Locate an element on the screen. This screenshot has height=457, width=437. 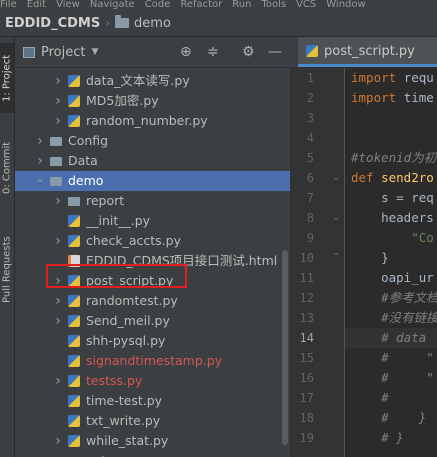
menu-item: Code is located at coordinates (158, 5).